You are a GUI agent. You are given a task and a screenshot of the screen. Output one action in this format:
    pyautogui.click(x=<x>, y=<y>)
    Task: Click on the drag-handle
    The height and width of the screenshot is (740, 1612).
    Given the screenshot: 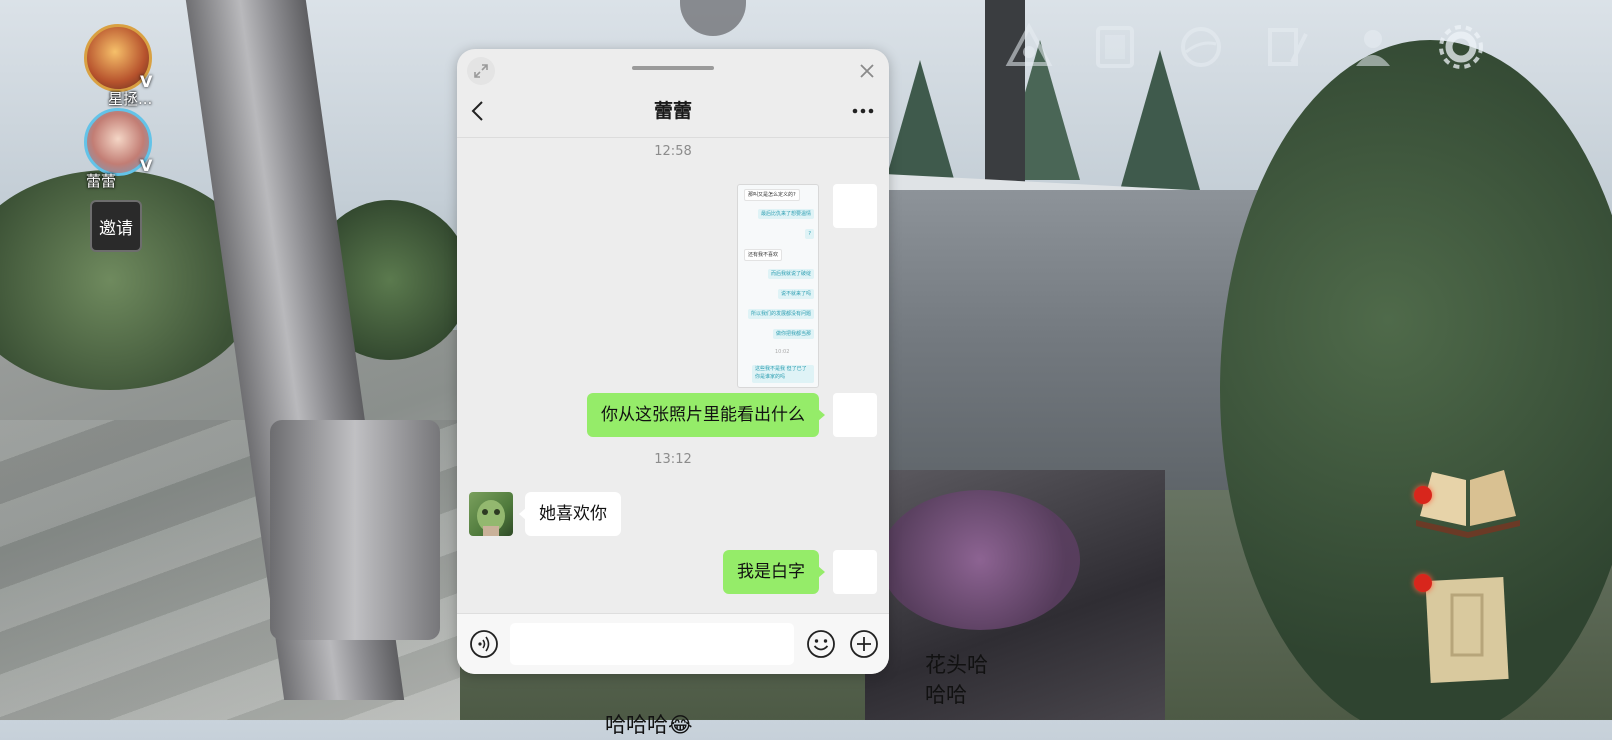 What is the action you would take?
    pyautogui.click(x=673, y=68)
    